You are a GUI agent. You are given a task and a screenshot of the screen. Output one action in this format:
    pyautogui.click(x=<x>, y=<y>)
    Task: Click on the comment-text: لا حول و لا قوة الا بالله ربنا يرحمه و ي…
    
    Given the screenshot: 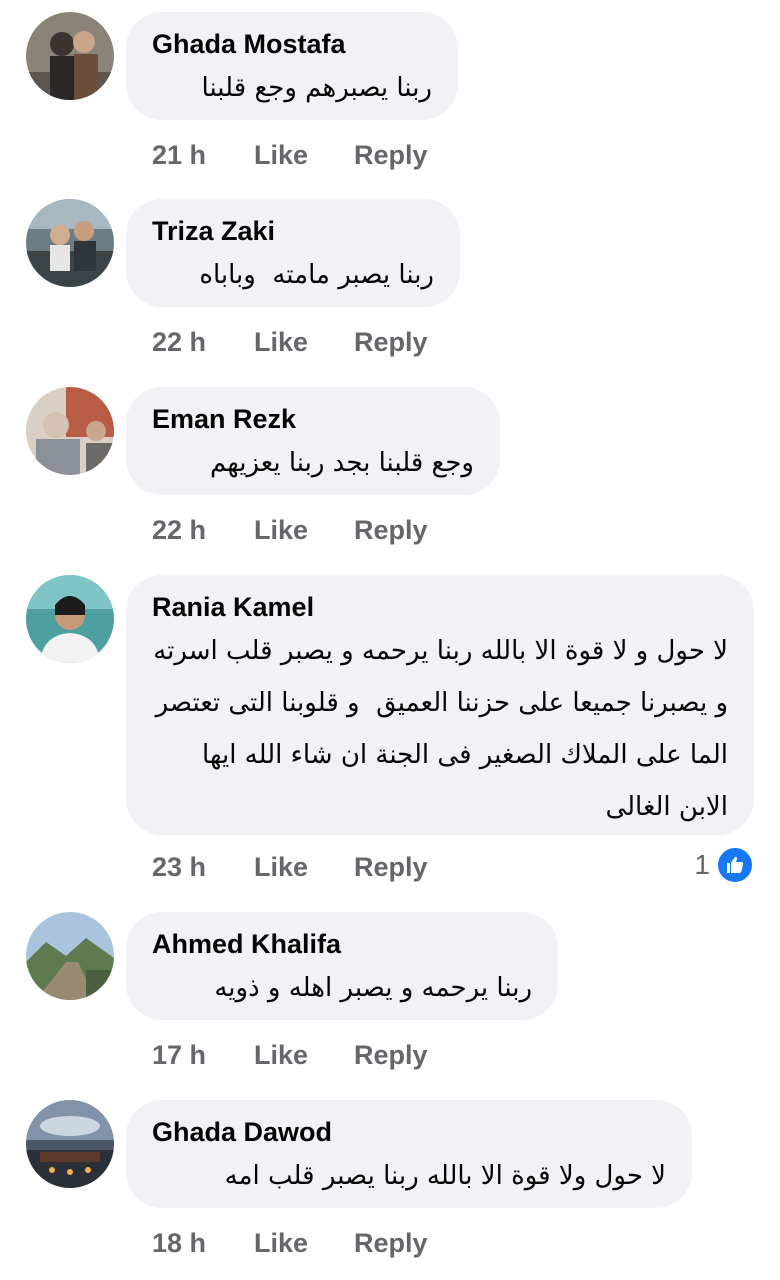 What is the action you would take?
    pyautogui.click(x=436, y=729)
    